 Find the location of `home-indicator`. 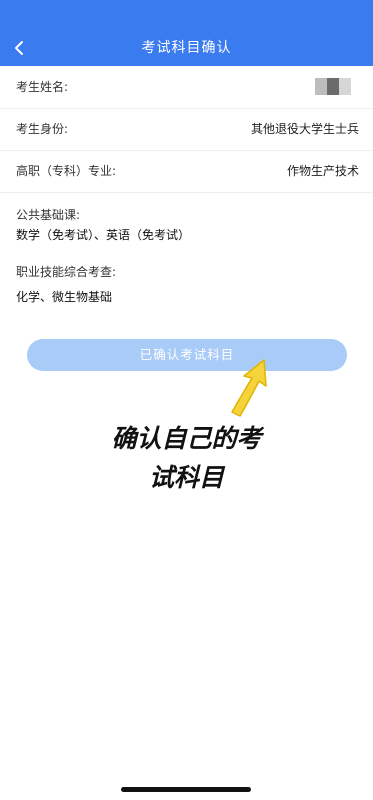

home-indicator is located at coordinates (186, 789).